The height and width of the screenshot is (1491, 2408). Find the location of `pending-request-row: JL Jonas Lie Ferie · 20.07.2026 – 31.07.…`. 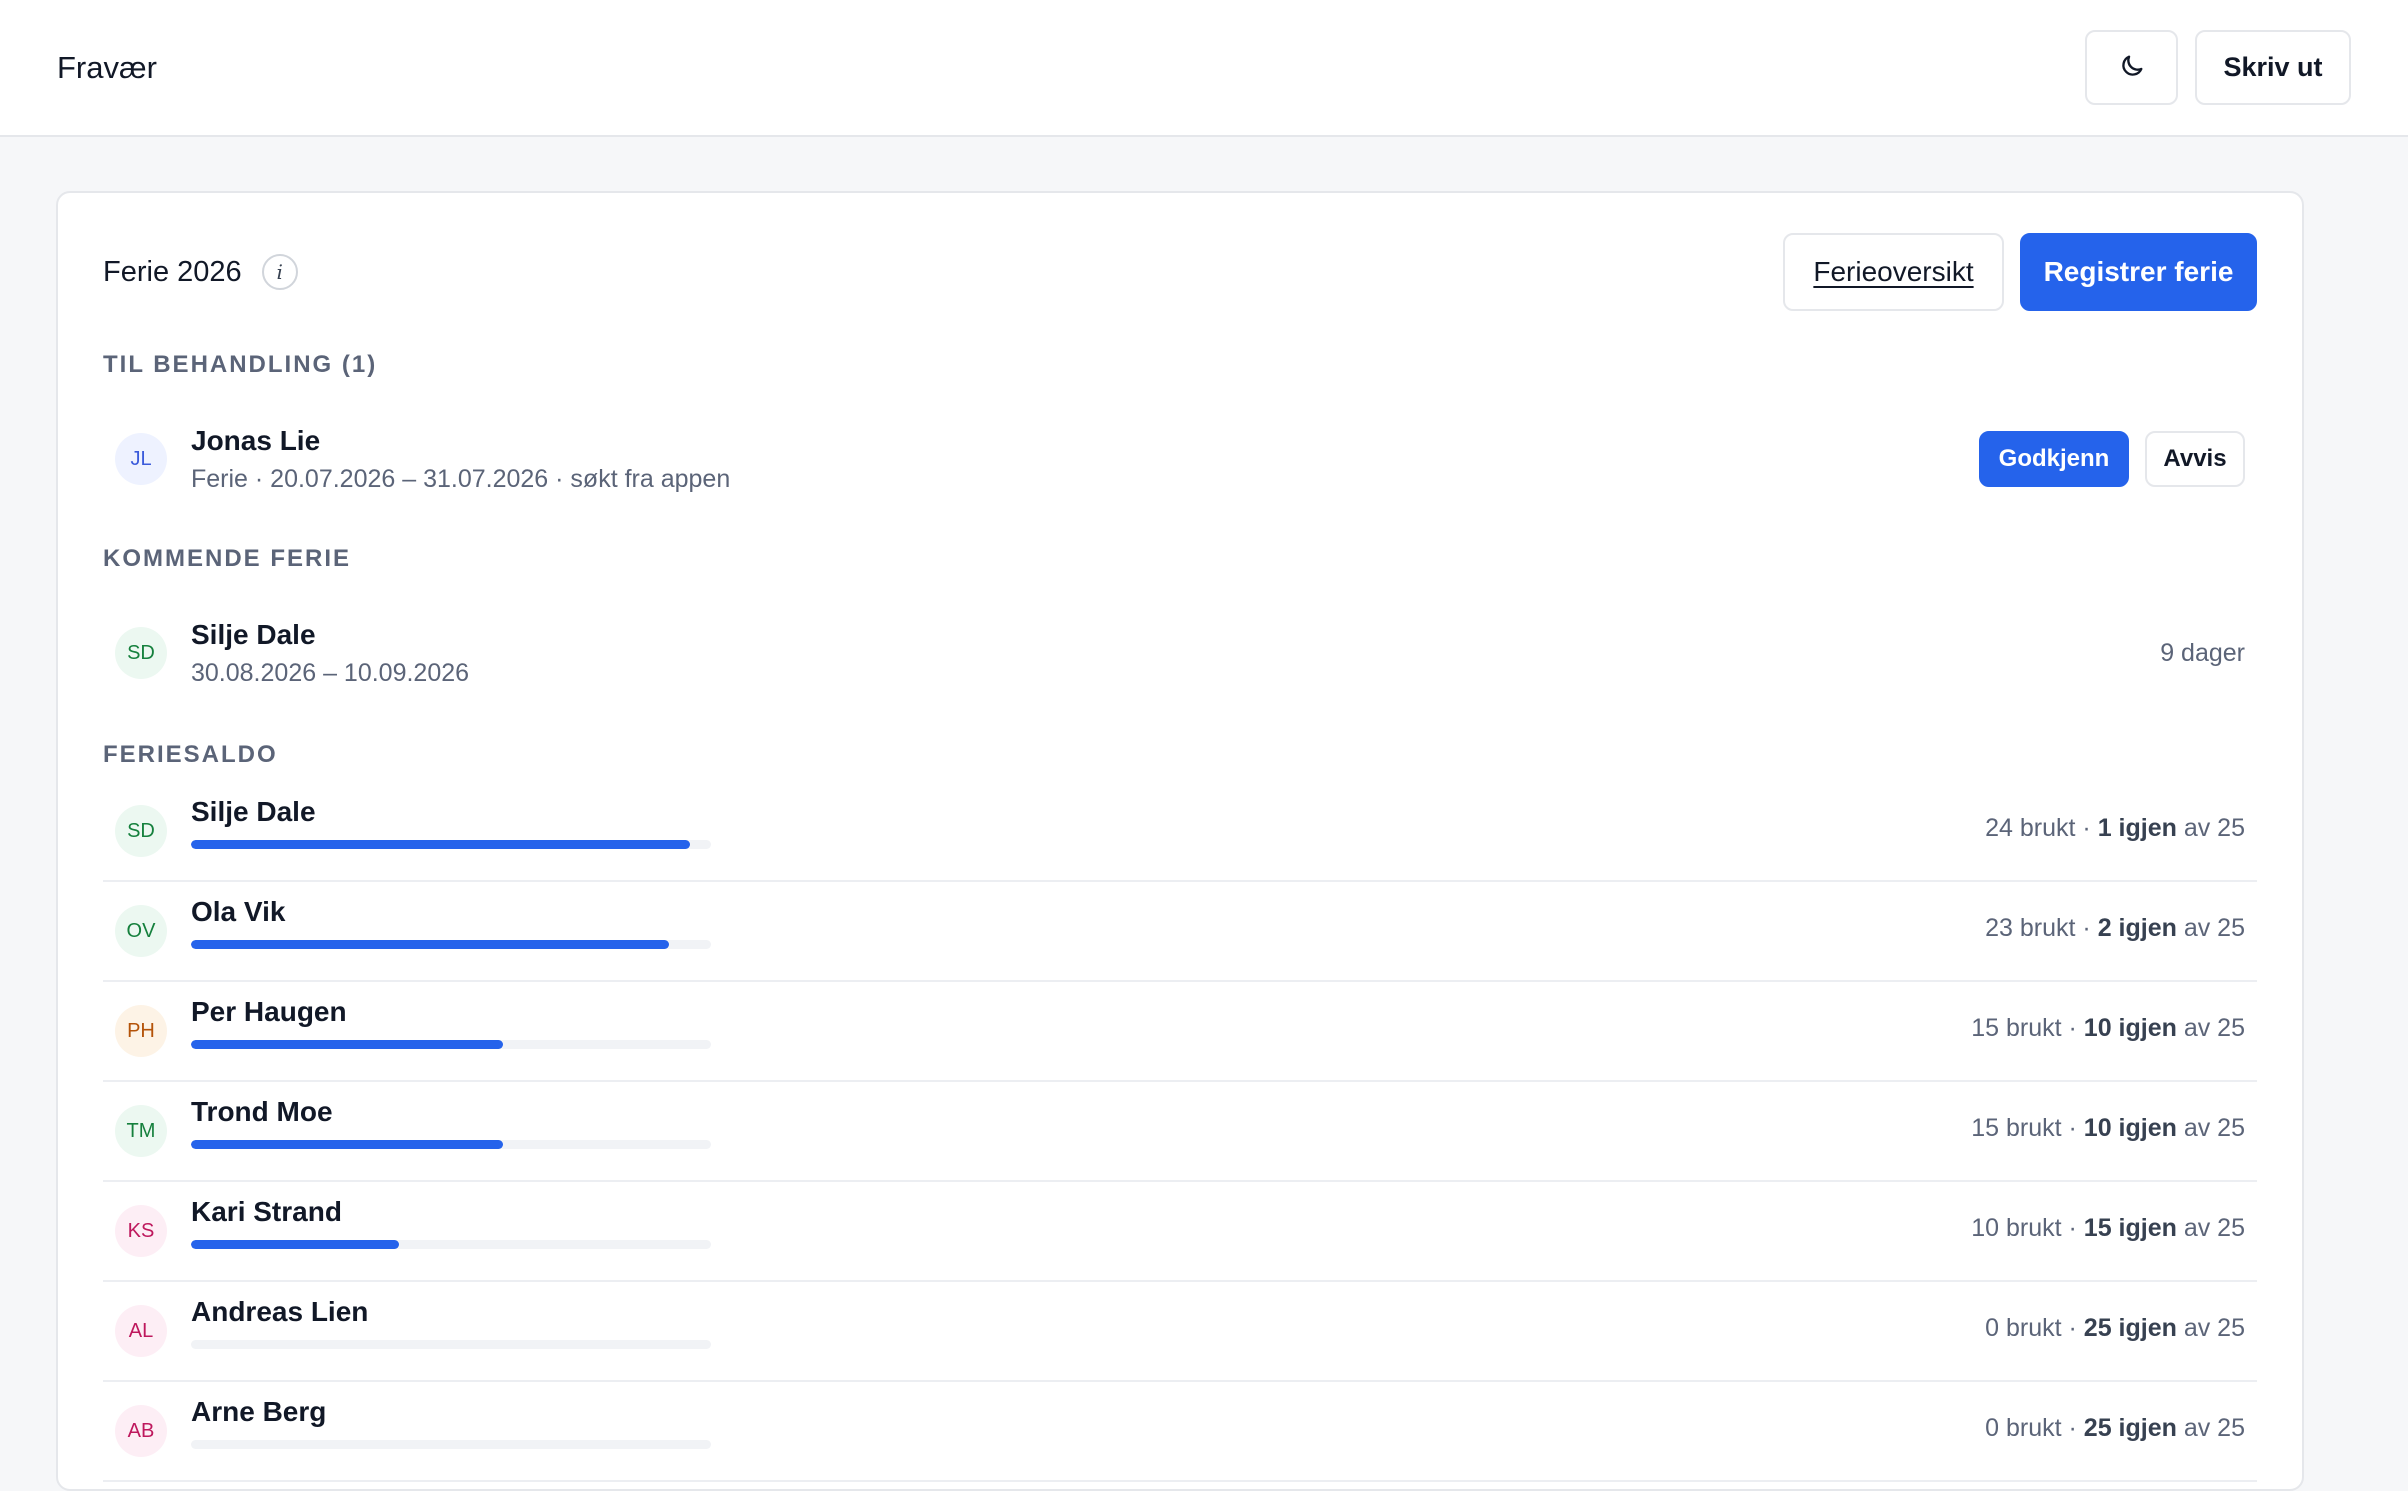

pending-request-row: JL Jonas Lie Ferie · 20.07.2026 – 31.07.… is located at coordinates (1180, 459).